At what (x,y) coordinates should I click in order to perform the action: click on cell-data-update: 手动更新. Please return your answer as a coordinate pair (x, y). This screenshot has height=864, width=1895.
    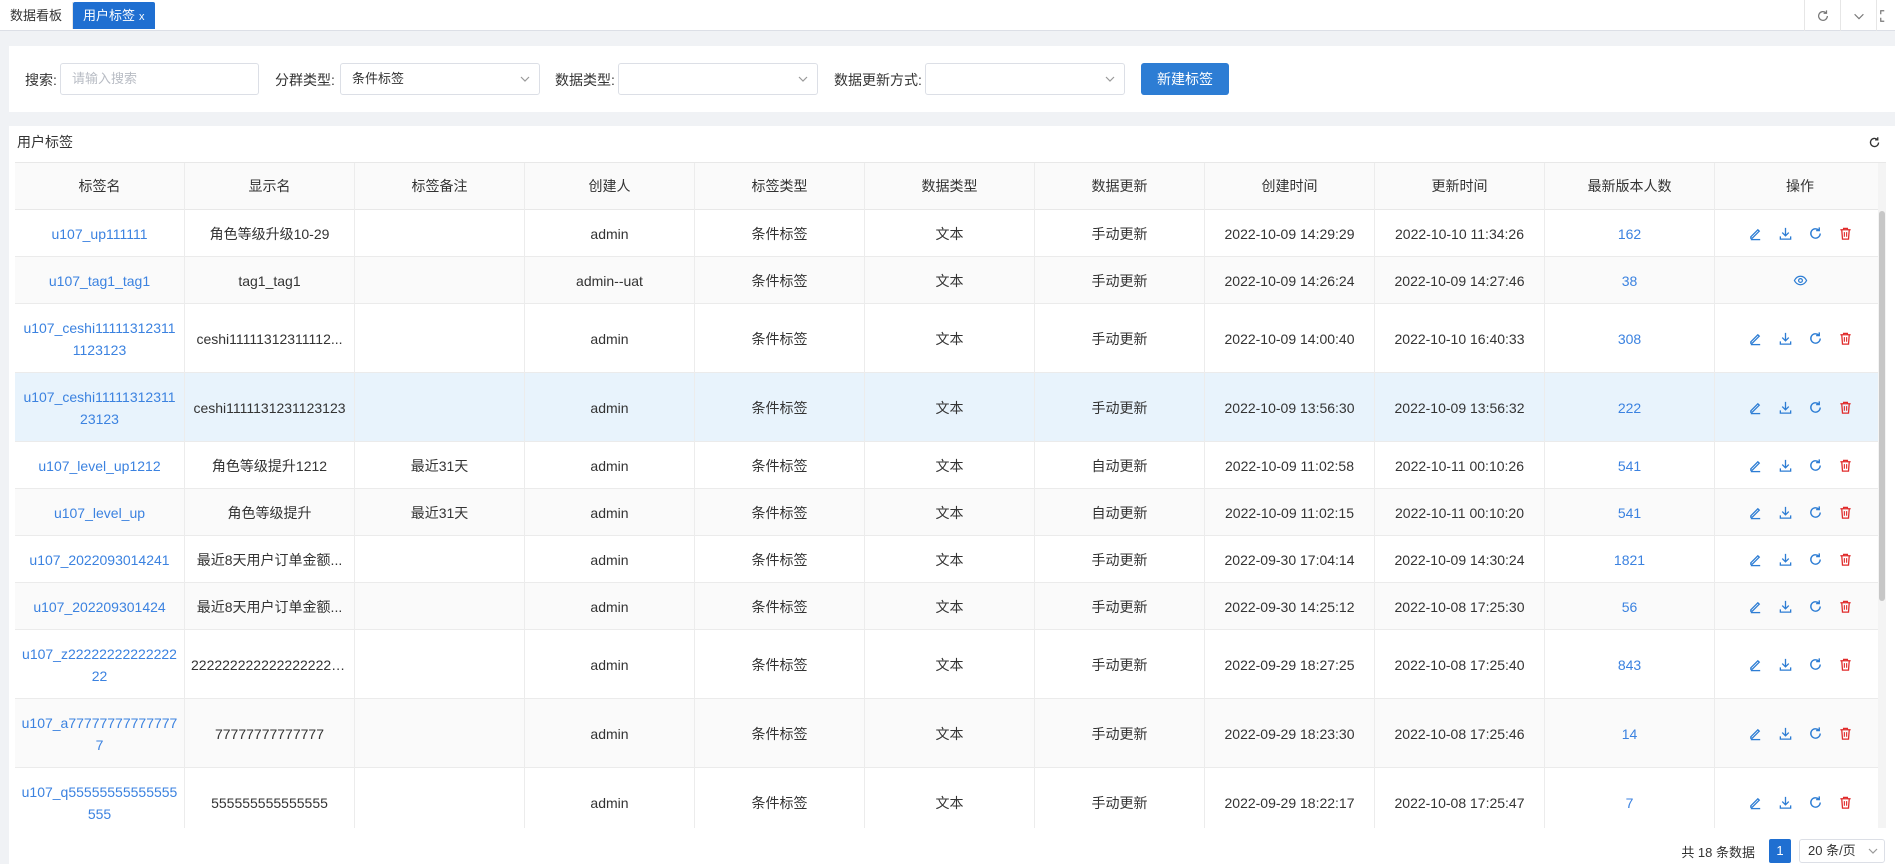
    Looking at the image, I should click on (1120, 664).